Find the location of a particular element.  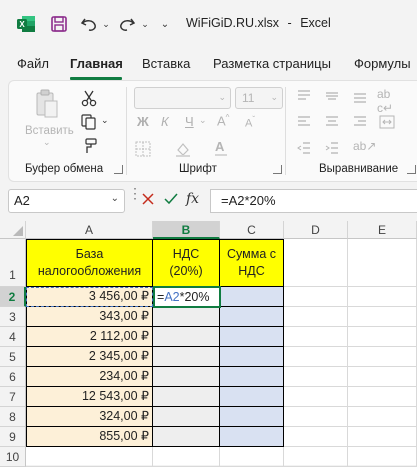

cell-a8: 324,00 ₽ is located at coordinates (89, 417).